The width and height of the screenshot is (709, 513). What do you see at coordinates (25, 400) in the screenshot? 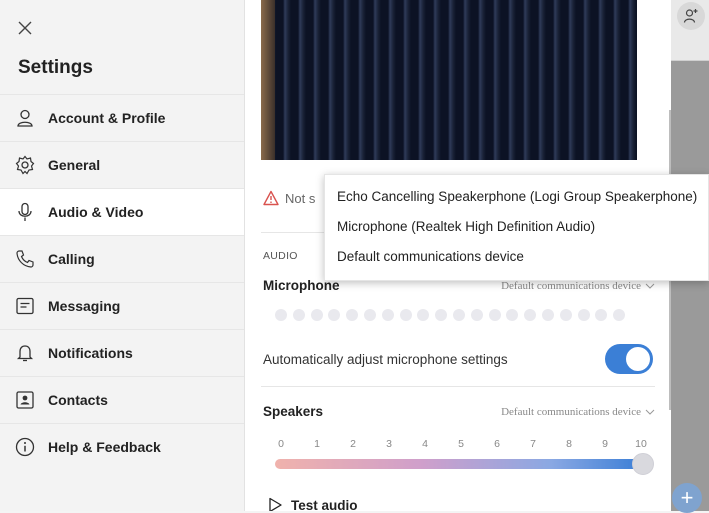
I see `contact-card-icon` at bounding box center [25, 400].